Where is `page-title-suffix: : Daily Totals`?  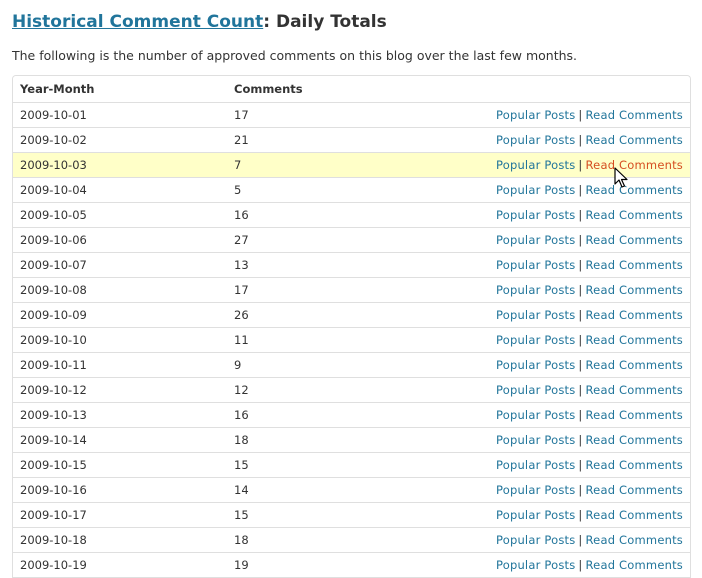
page-title-suffix: : Daily Totals is located at coordinates (325, 22).